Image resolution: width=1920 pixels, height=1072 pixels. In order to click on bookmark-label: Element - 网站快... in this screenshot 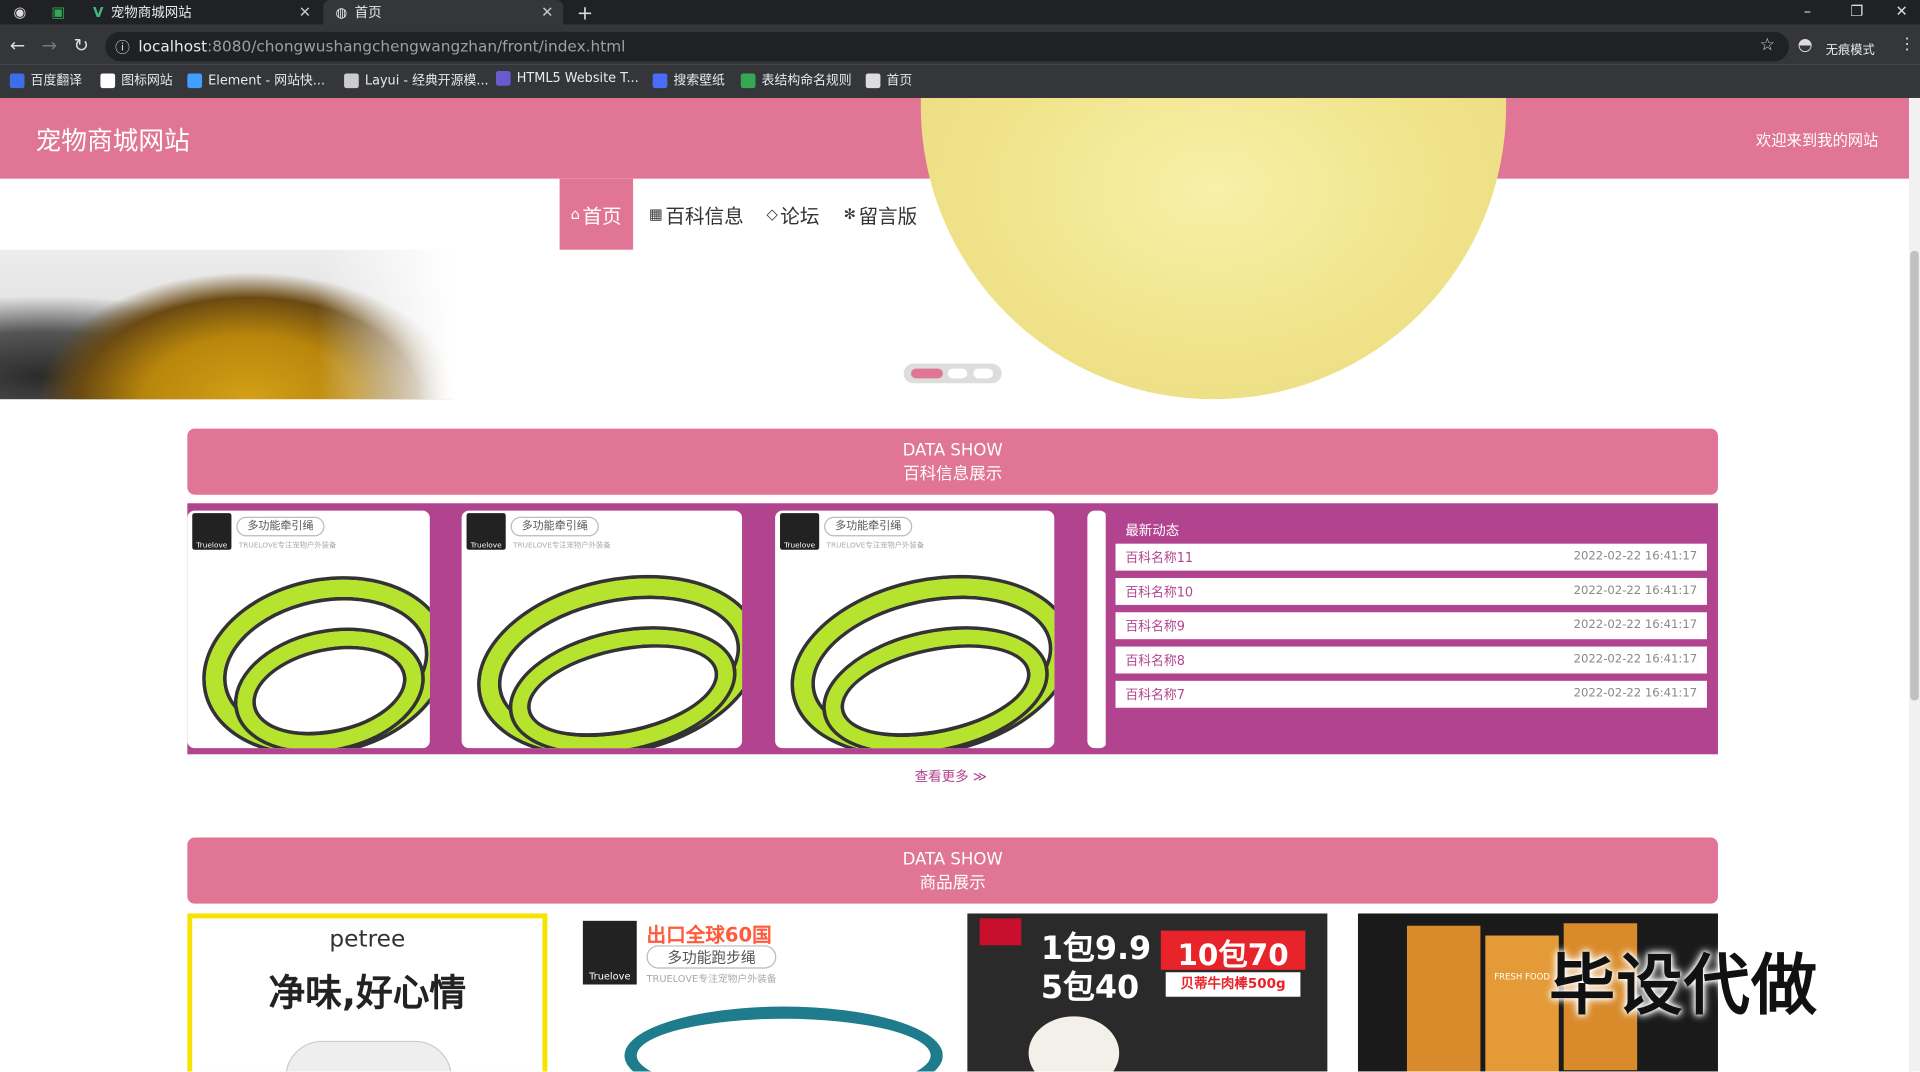, I will do `click(267, 81)`.